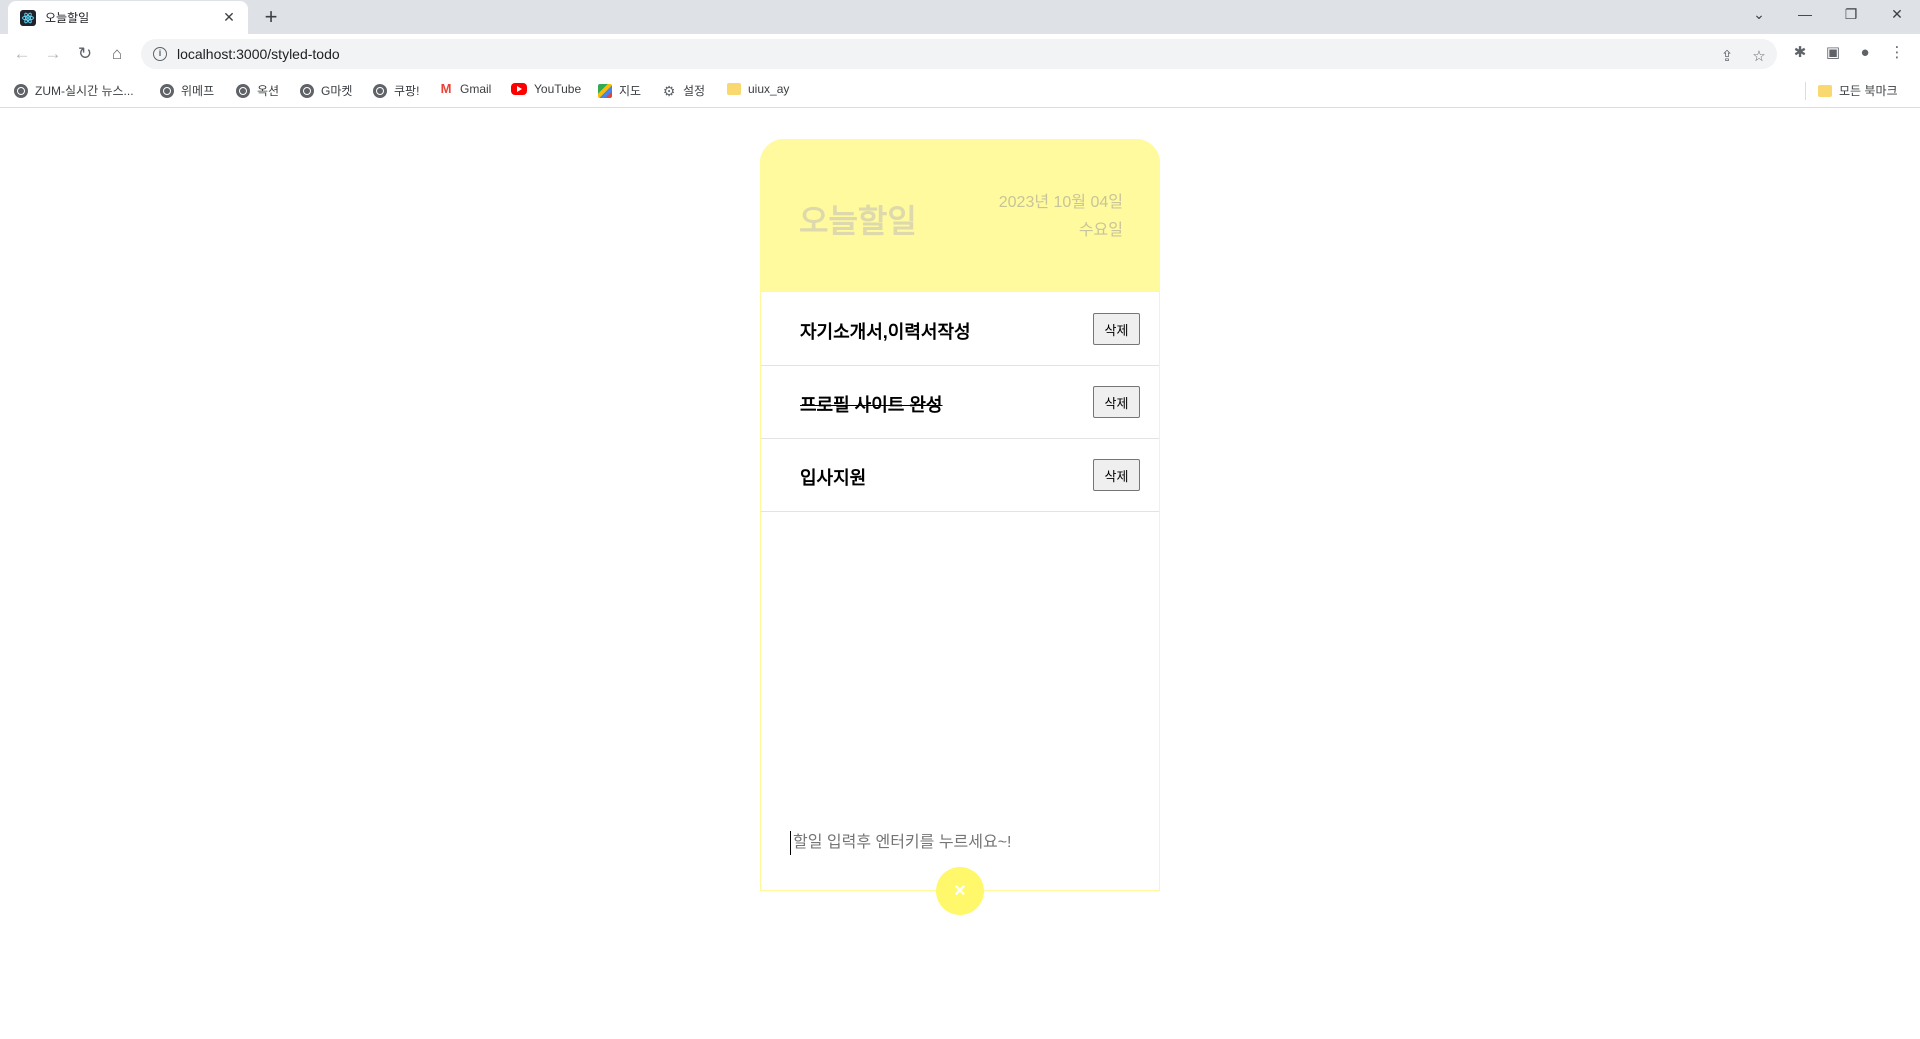 The width and height of the screenshot is (1920, 1039). What do you see at coordinates (271, 18) in the screenshot?
I see `new-tab-button: +` at bounding box center [271, 18].